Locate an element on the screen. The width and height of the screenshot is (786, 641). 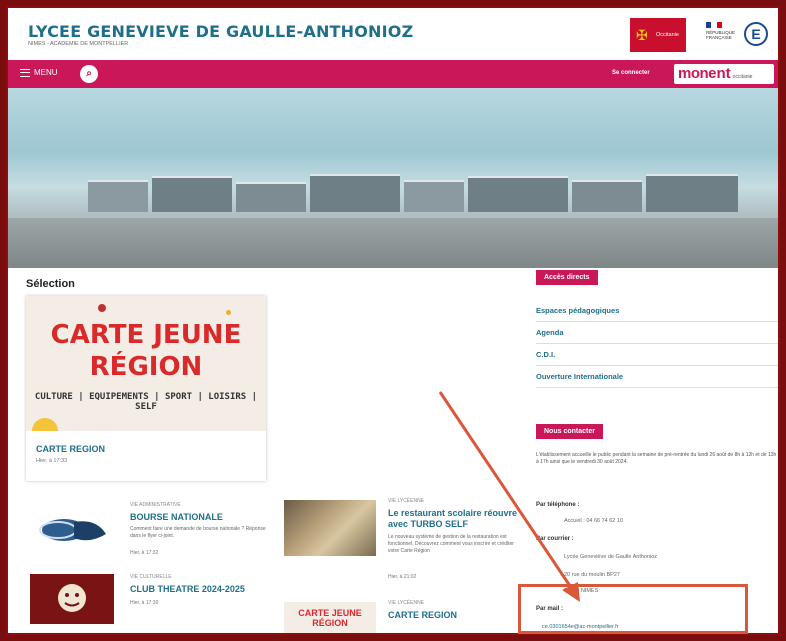
phone-value: Accueil : 04 66 74 62 10 is located at coordinates (593, 521).